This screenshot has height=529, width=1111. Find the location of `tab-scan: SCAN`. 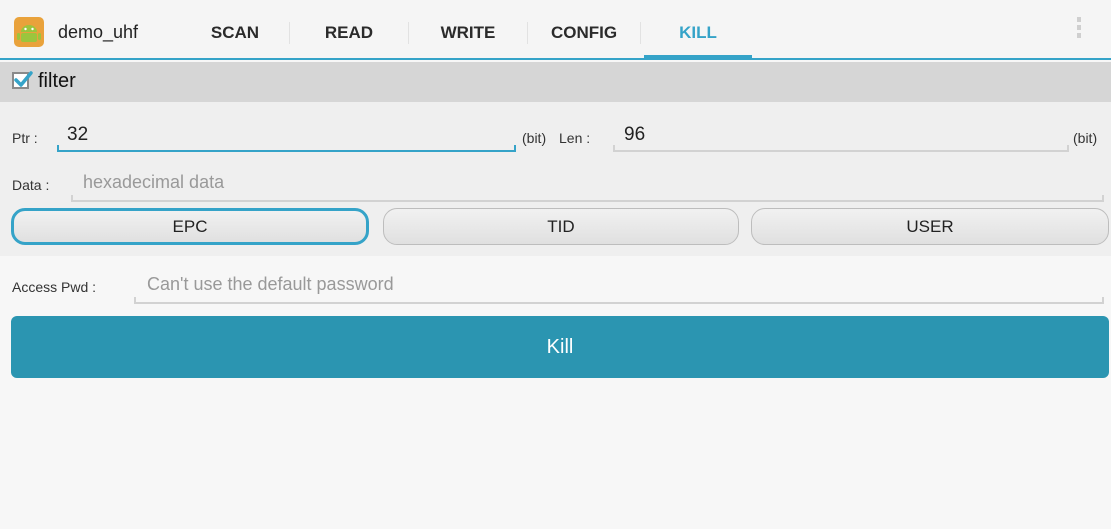

tab-scan: SCAN is located at coordinates (235, 29).